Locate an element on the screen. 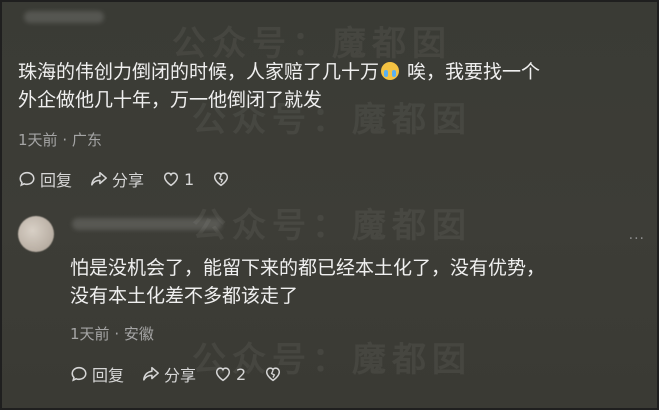 This screenshot has height=410, width=659. comment-text-line1: 珠海的伟创力倒闭的时候，人家赔了几十万 is located at coordinates (199, 72).